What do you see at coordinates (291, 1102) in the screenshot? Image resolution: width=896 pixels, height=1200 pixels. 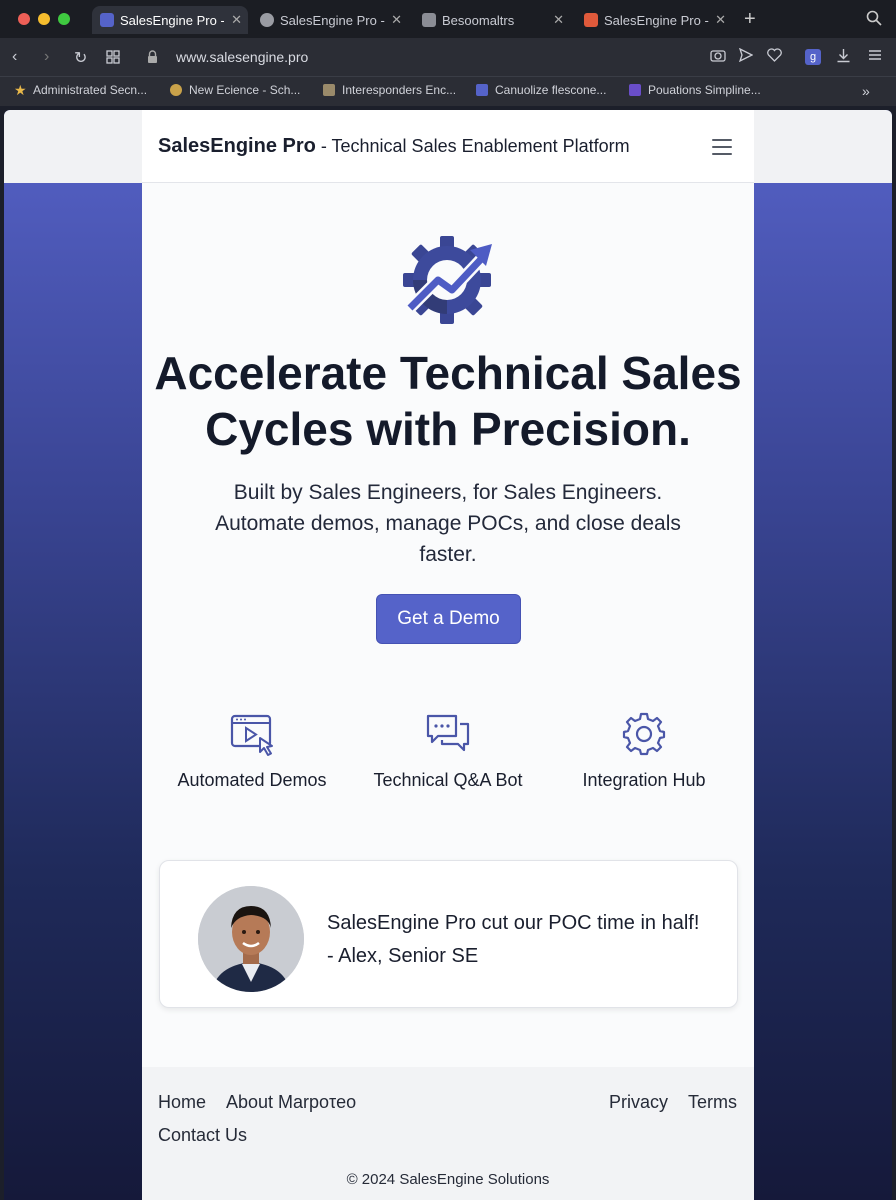 I see `footer-link-about: About Marpoτeo` at bounding box center [291, 1102].